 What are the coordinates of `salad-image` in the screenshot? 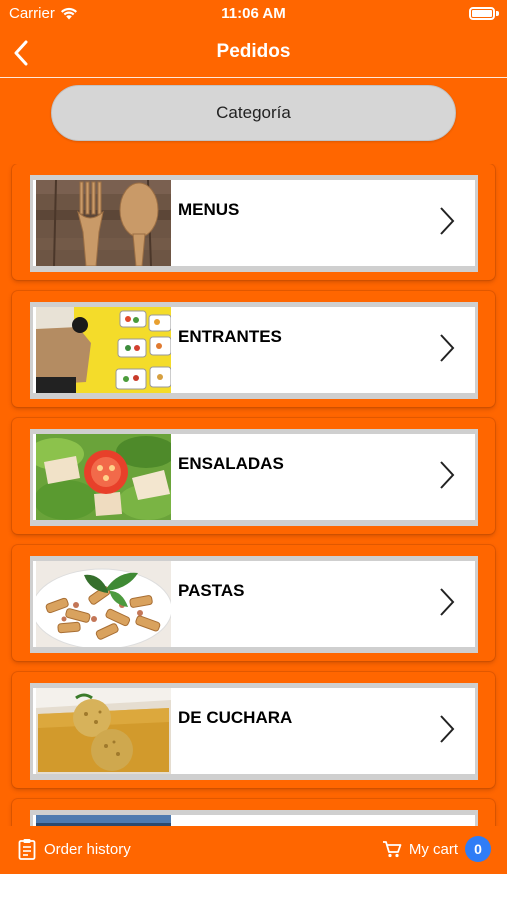 It's located at (103, 477).